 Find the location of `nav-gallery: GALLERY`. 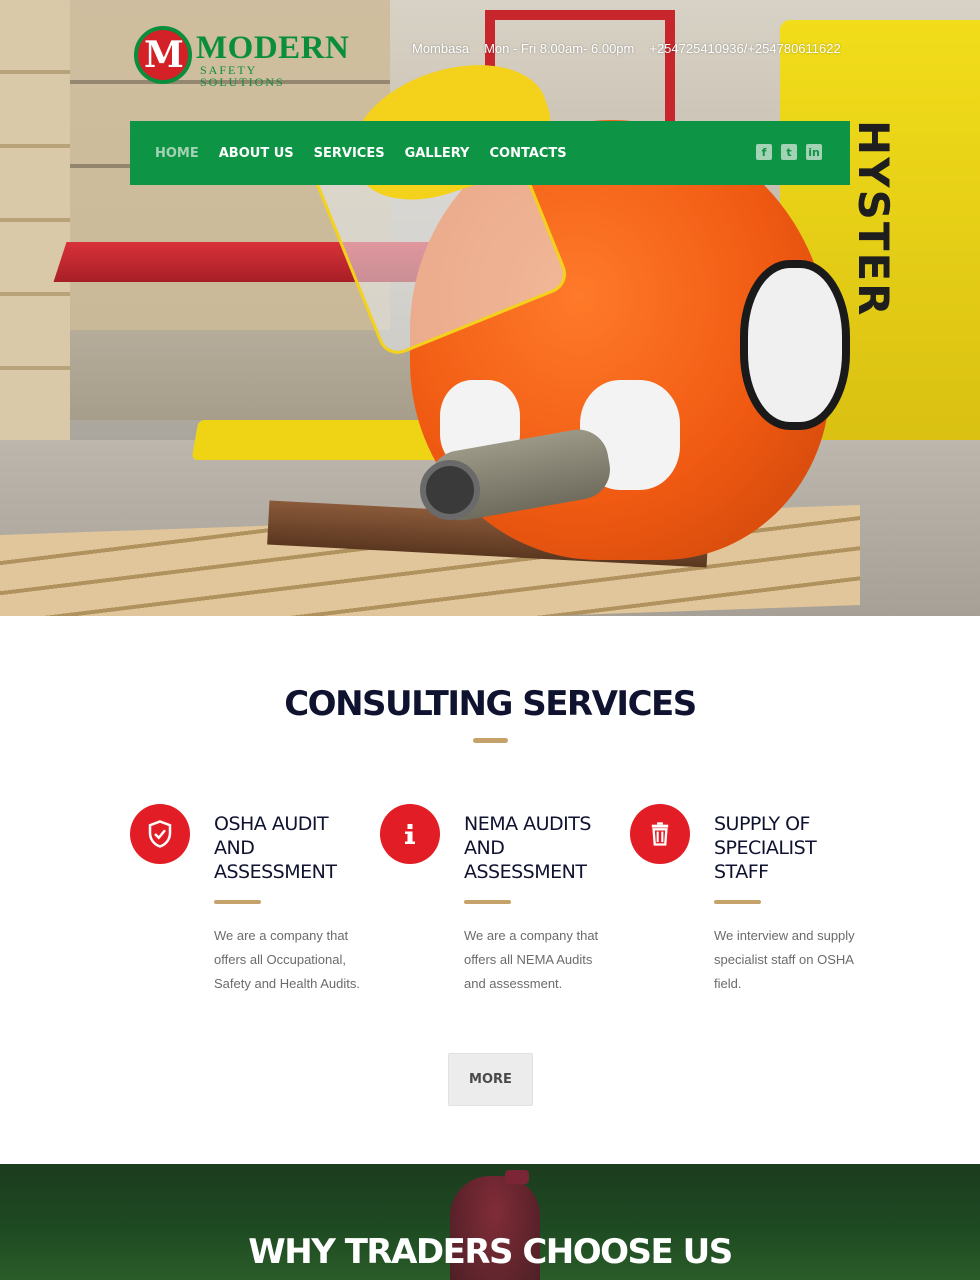

nav-gallery: GALLERY is located at coordinates (437, 153).